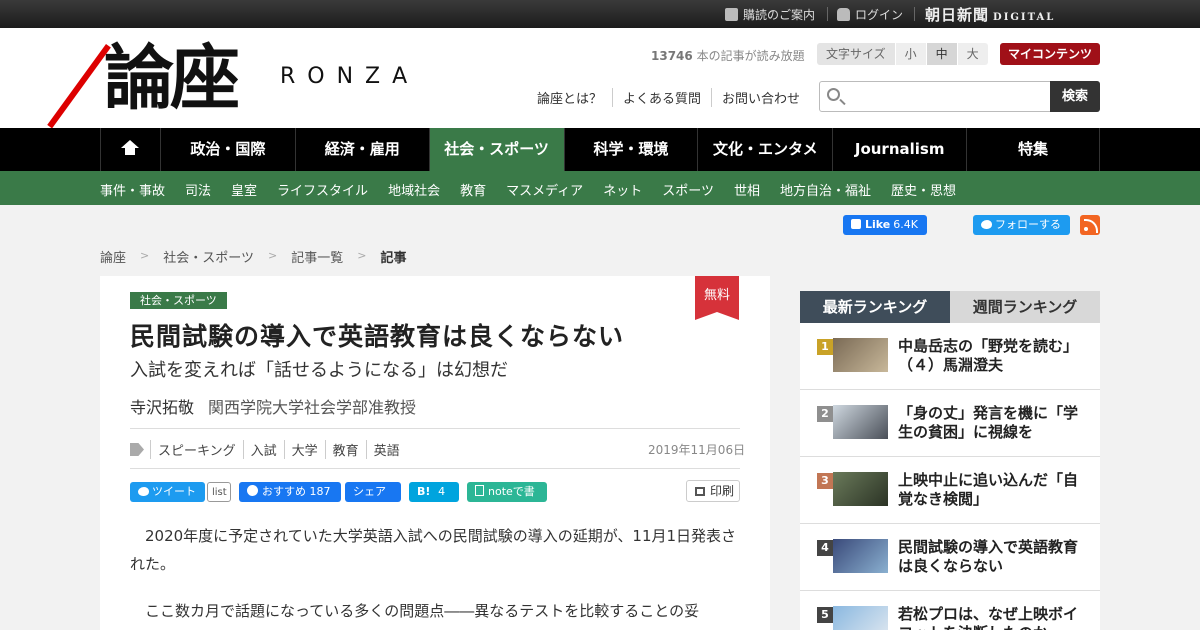 This screenshot has height=630, width=1200. I want to click on twitter-icon, so click(986, 224).